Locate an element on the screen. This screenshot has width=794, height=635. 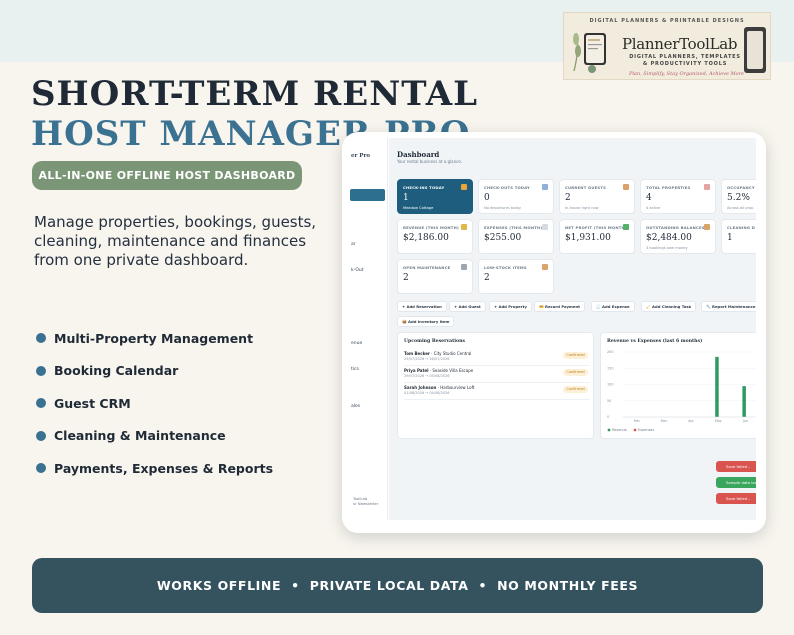
y-tick-label: 0 is located at coordinates (608, 417).